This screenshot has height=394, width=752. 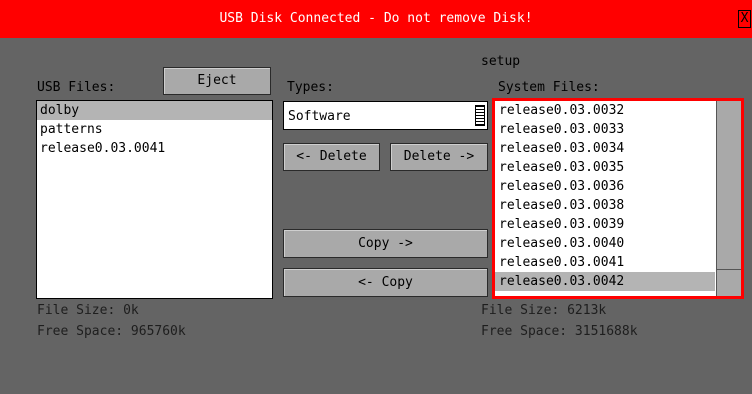 I want to click on list-item: release0.03.0032, so click(x=605, y=110).